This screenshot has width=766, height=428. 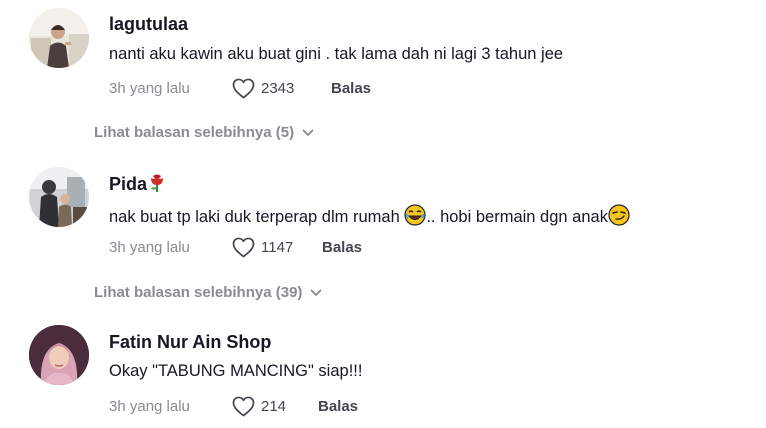 I want to click on view-more-replies-button: Lihat balasan selebihnya (5), so click(x=204, y=132).